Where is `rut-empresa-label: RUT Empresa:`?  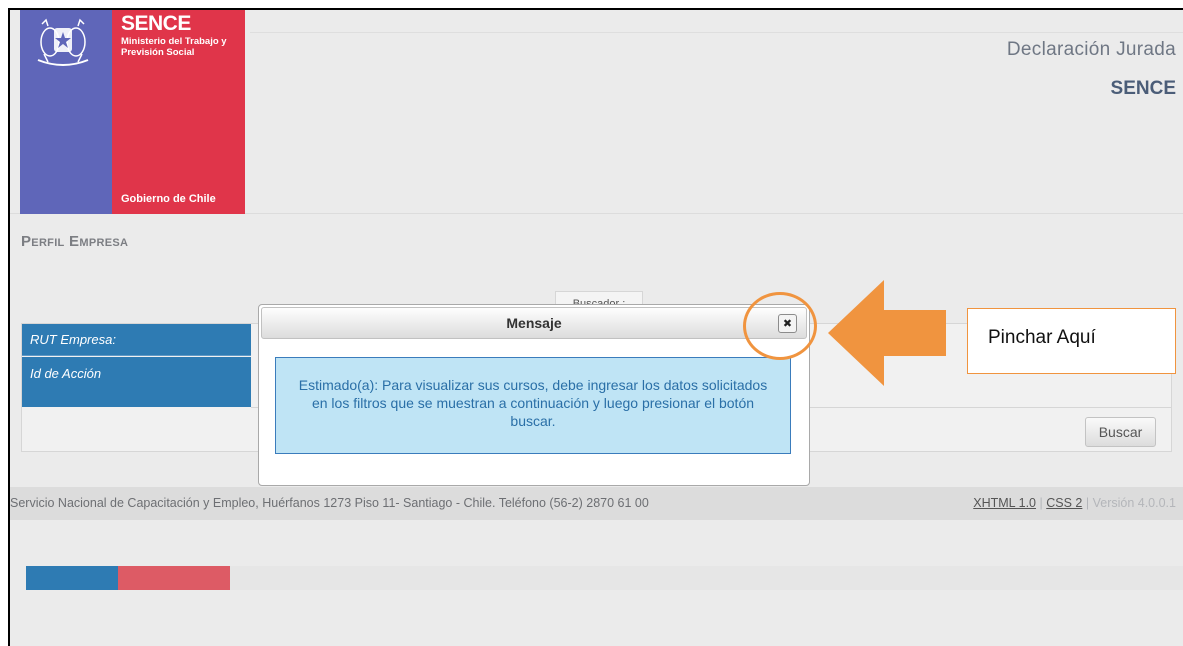 rut-empresa-label: RUT Empresa: is located at coordinates (136, 340).